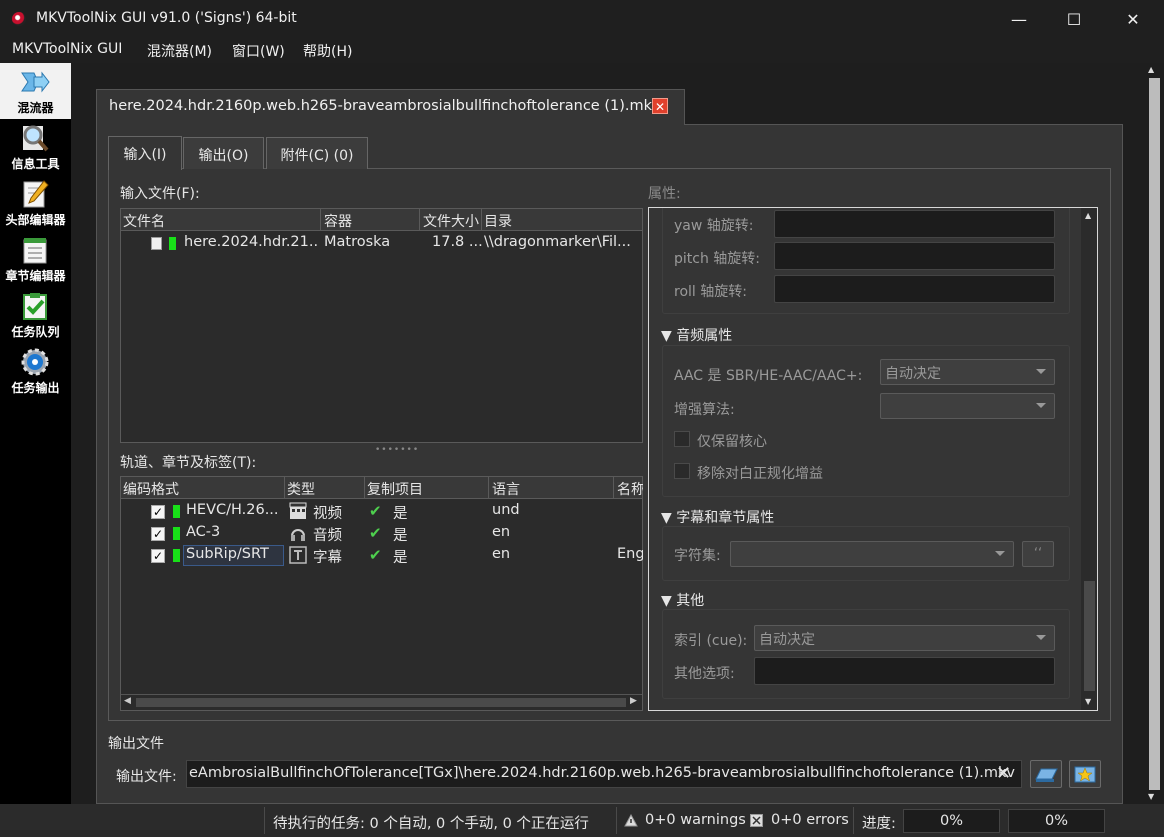  Describe the element at coordinates (1056, 821) in the screenshot. I see `total-progress: 0%` at that location.